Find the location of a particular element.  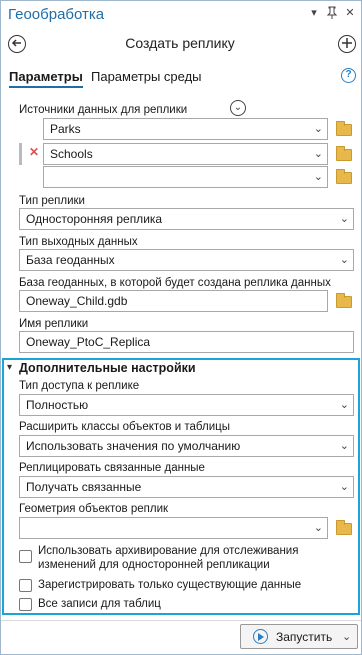

related-data-label: Реплицировать связанные данные is located at coordinates (112, 468).